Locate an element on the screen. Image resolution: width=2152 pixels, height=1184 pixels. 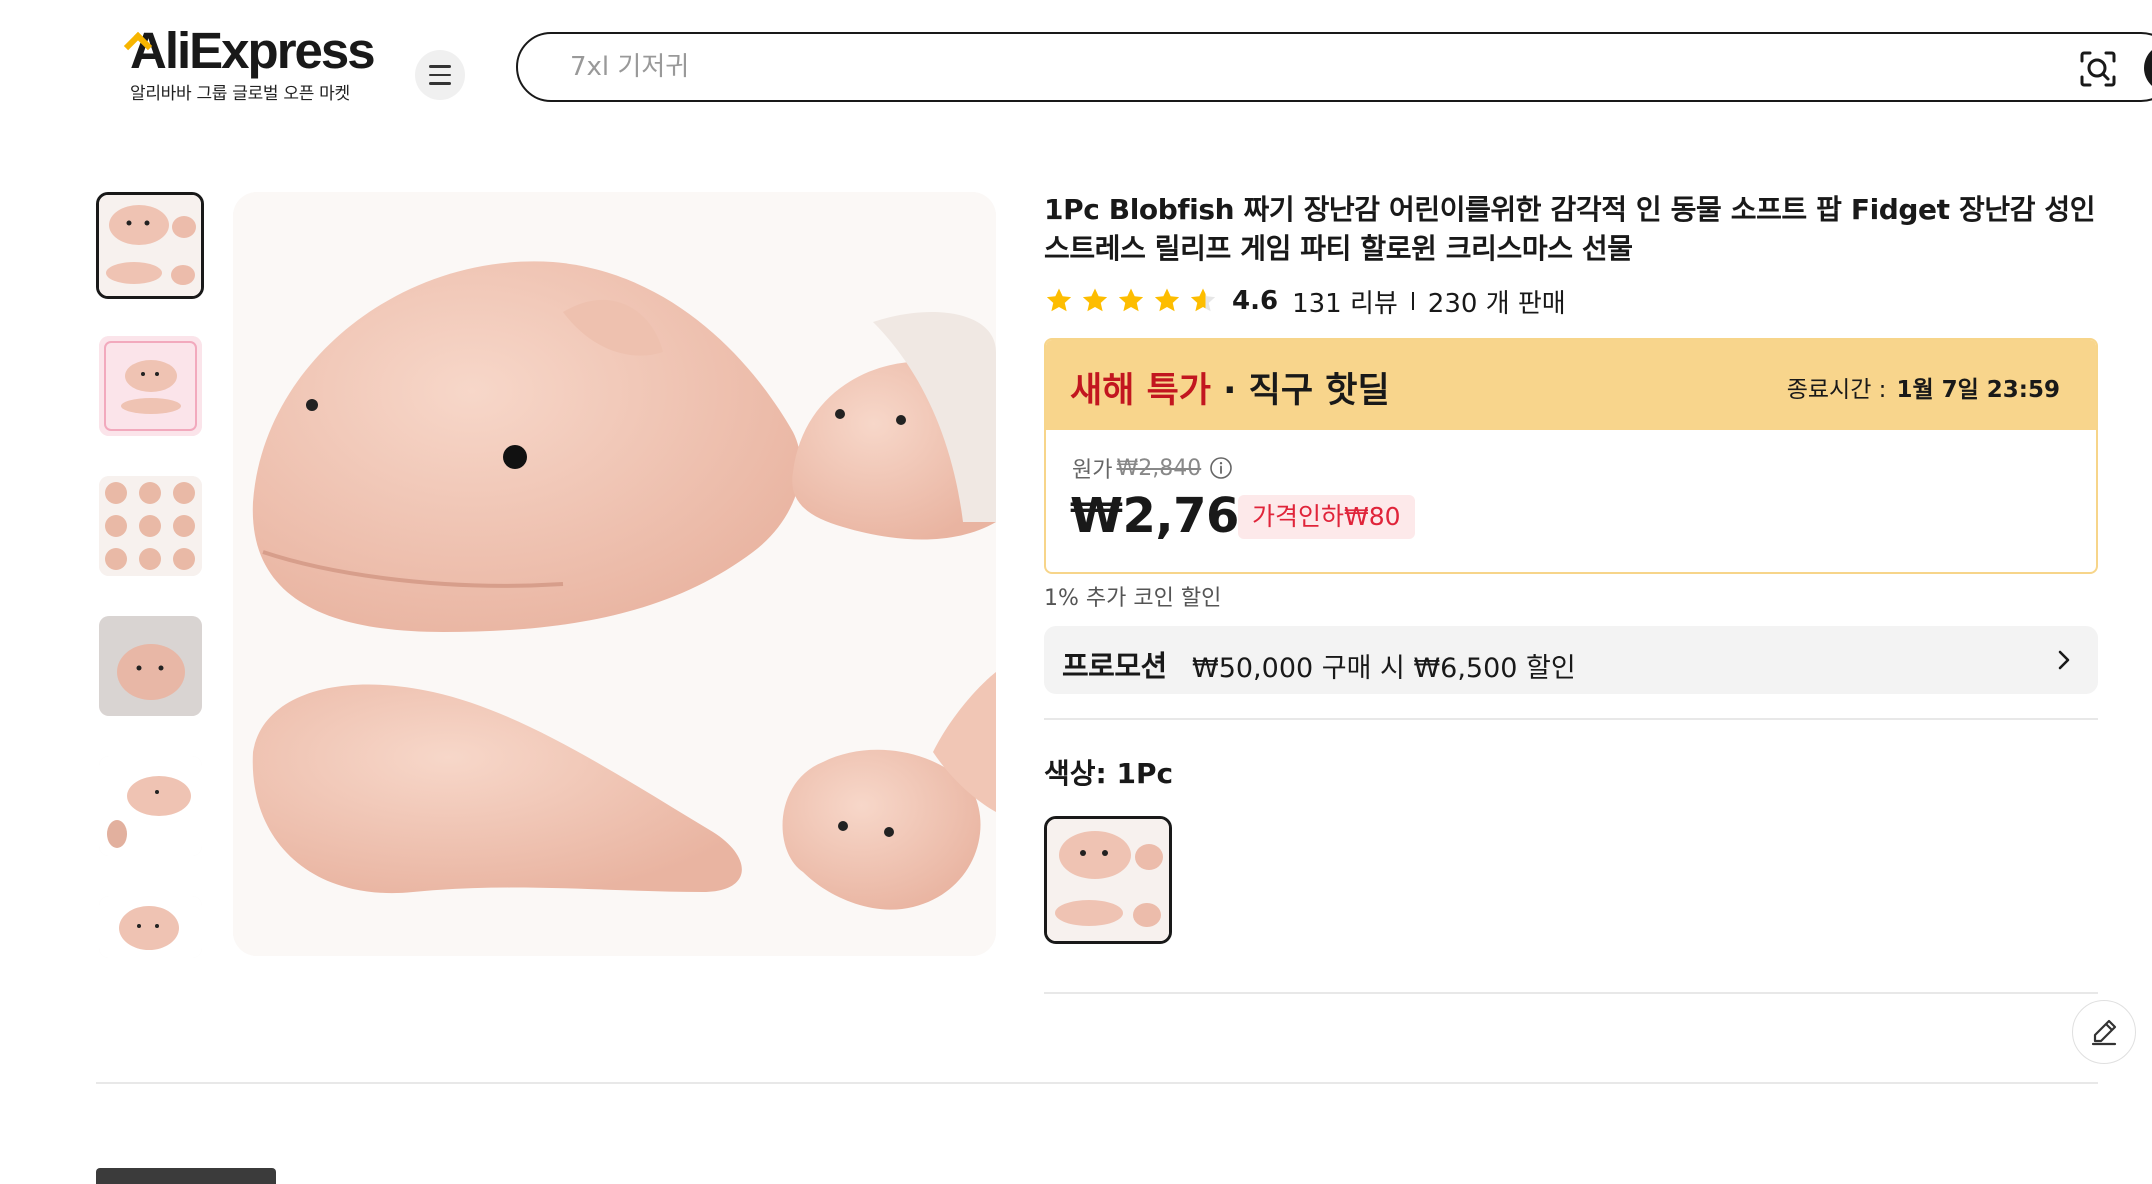
original-price-value: ₩2,840 is located at coordinates (1159, 468).